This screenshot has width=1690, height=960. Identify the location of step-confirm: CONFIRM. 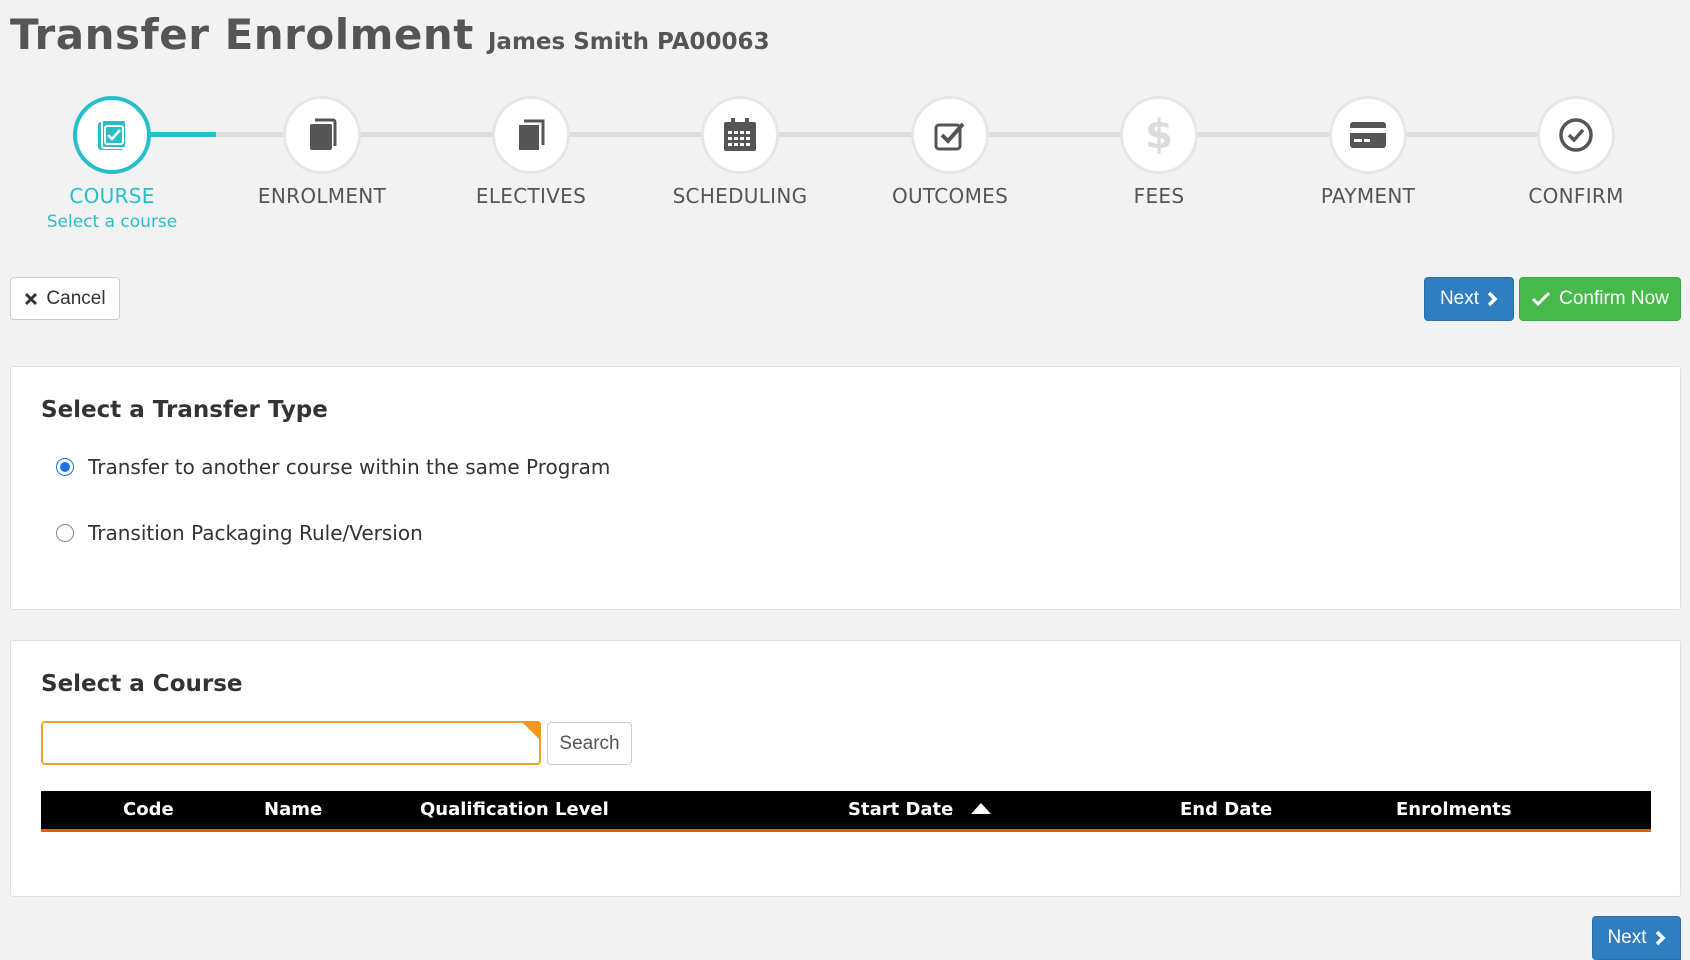
(1576, 152).